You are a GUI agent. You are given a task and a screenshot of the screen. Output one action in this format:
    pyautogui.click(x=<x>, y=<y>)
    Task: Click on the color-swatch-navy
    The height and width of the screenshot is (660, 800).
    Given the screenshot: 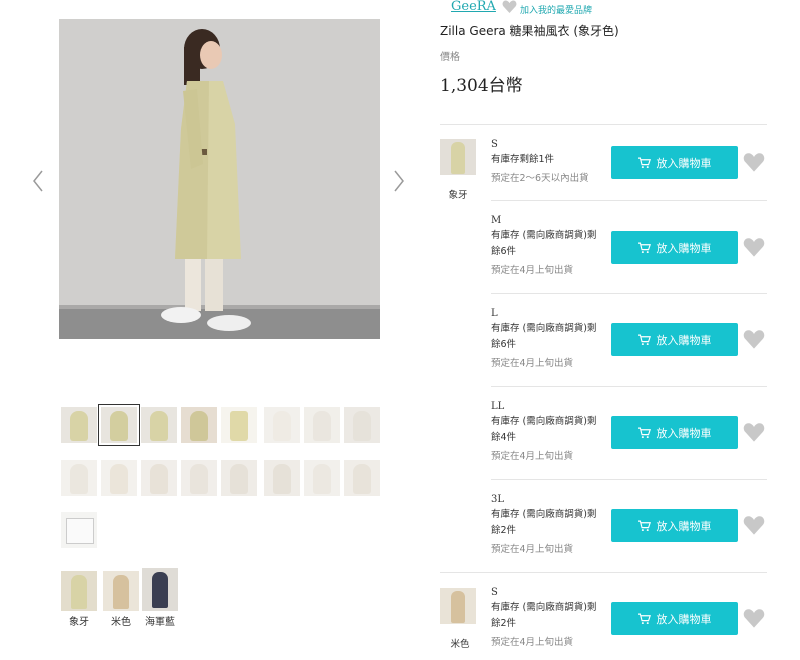 What is the action you would take?
    pyautogui.click(x=160, y=589)
    